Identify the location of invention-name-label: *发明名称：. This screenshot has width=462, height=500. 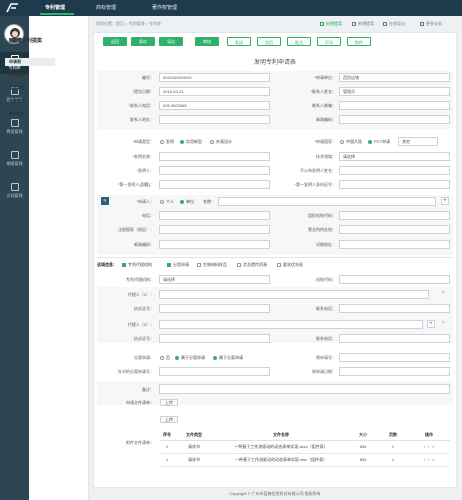
(143, 156).